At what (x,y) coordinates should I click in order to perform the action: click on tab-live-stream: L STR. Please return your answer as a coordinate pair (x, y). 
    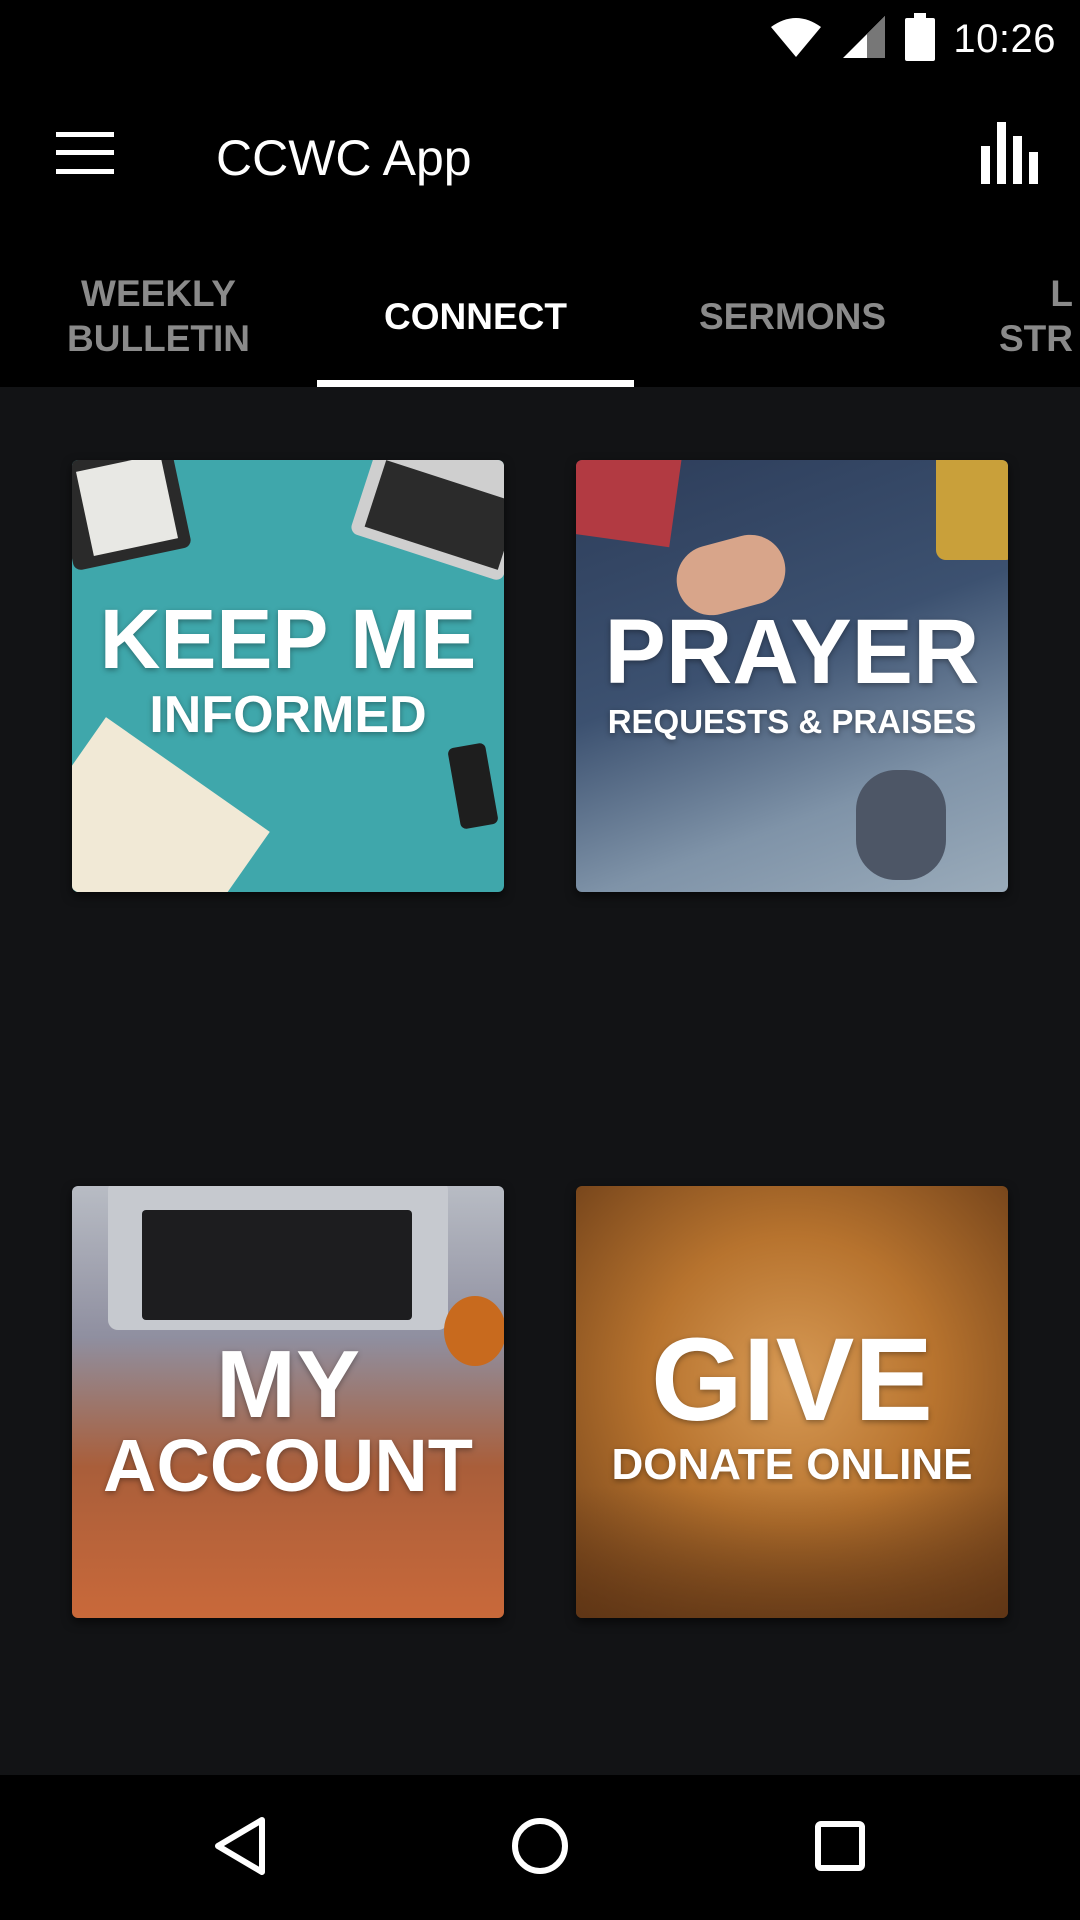
    Looking at the image, I should click on (1015, 316).